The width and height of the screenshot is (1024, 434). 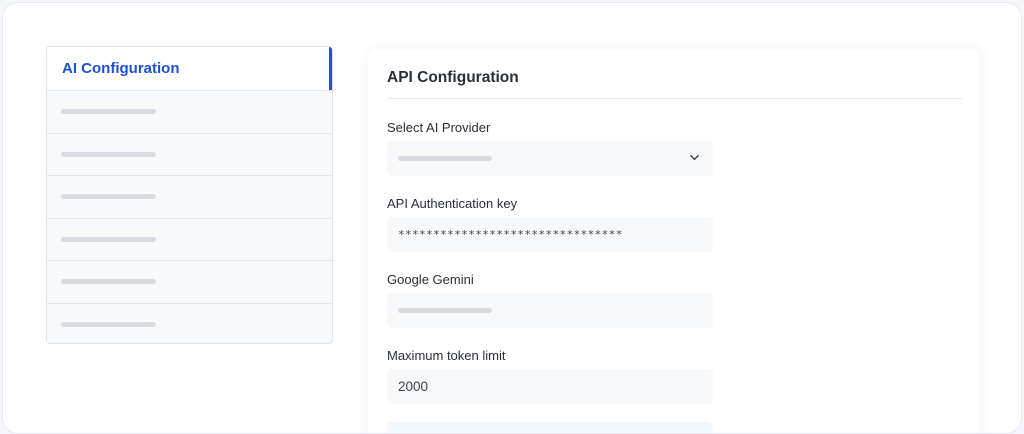 What do you see at coordinates (330, 68) in the screenshot?
I see `active-indicator` at bounding box center [330, 68].